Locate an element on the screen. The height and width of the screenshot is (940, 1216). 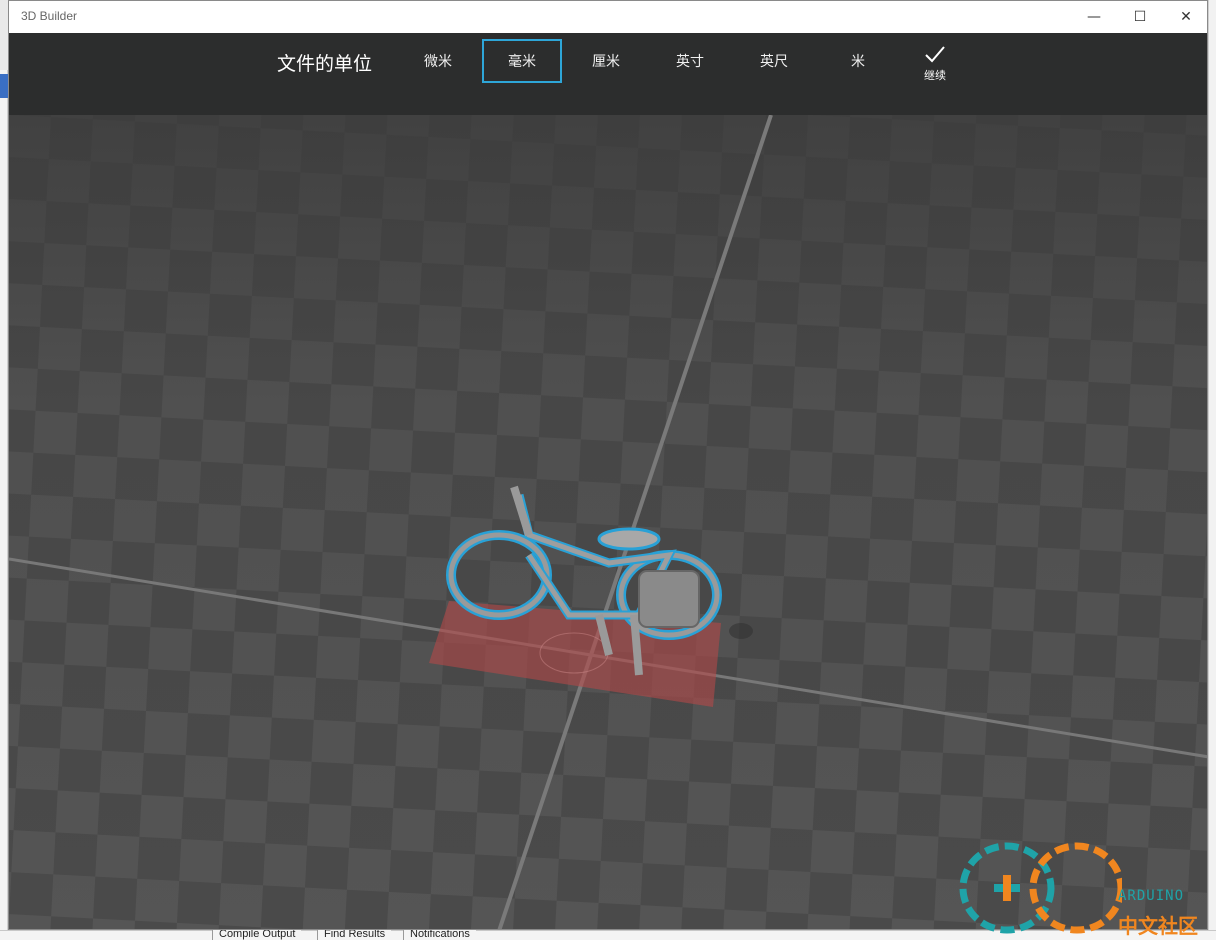
unit-option-foot: 英尺 is located at coordinates (774, 61).